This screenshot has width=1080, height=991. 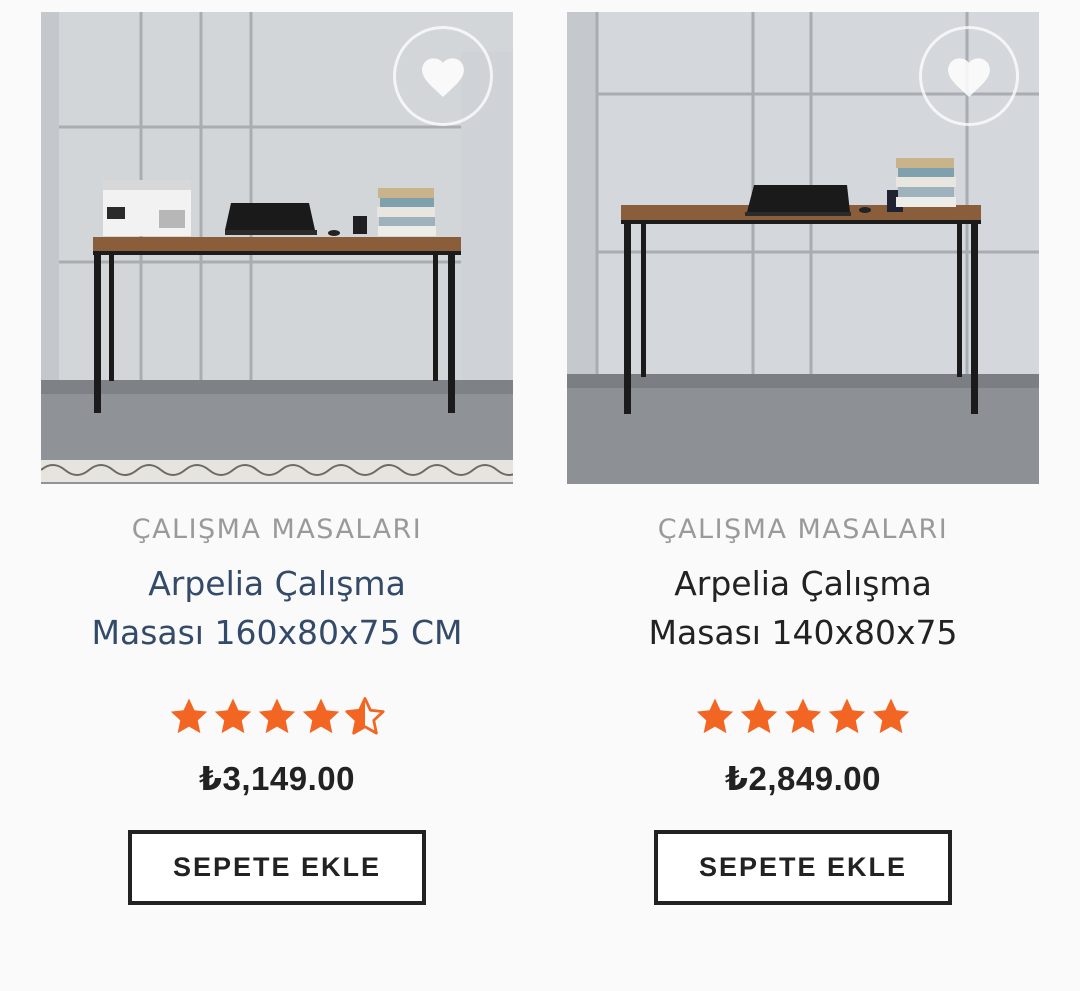 I want to click on product-title-line2: Masası 160x80x75 CM, so click(x=277, y=632).